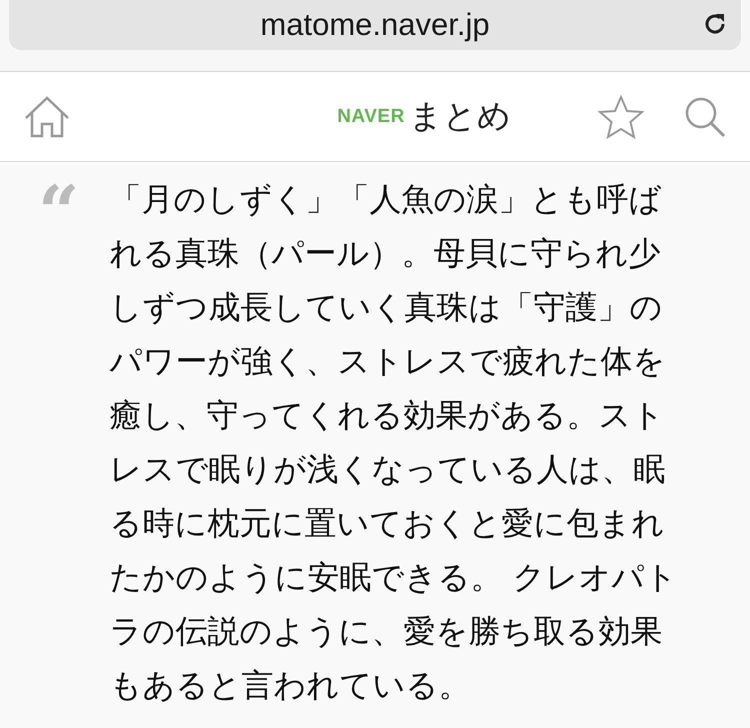 The width and height of the screenshot is (750, 728). I want to click on logo-title: まとめ, so click(459, 116).